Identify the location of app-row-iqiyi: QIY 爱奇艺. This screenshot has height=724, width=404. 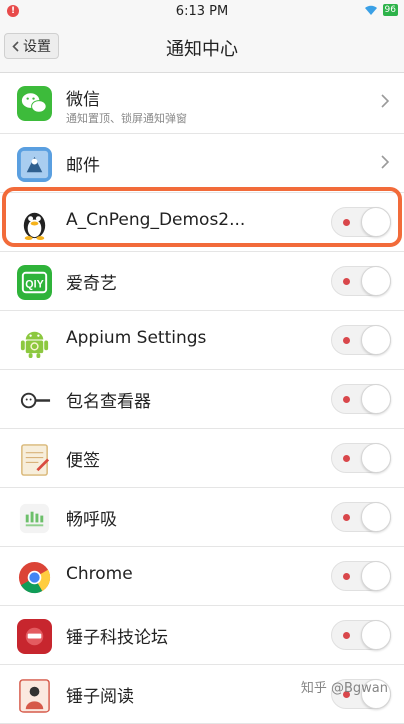
(202, 281).